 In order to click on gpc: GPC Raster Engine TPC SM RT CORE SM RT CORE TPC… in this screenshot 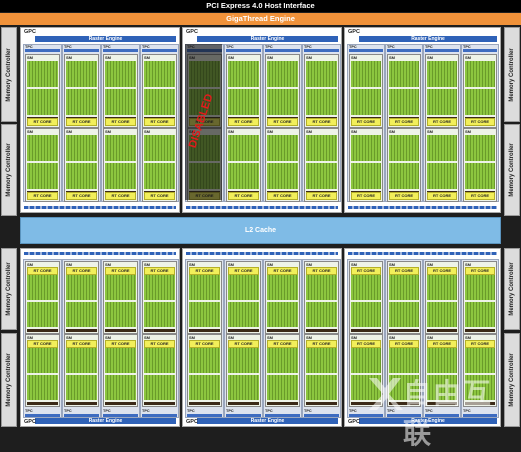, I will do `click(100, 120)`.